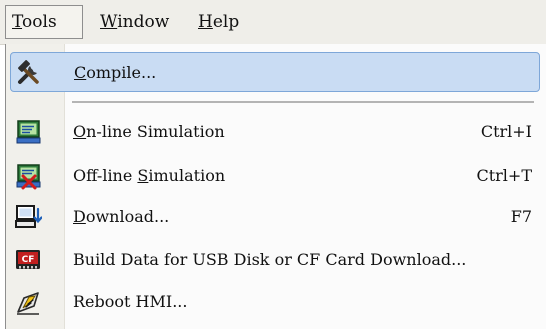 This screenshot has width=546, height=329. What do you see at coordinates (80, 131) in the screenshot?
I see `online-simulation-mnemonic: O` at bounding box center [80, 131].